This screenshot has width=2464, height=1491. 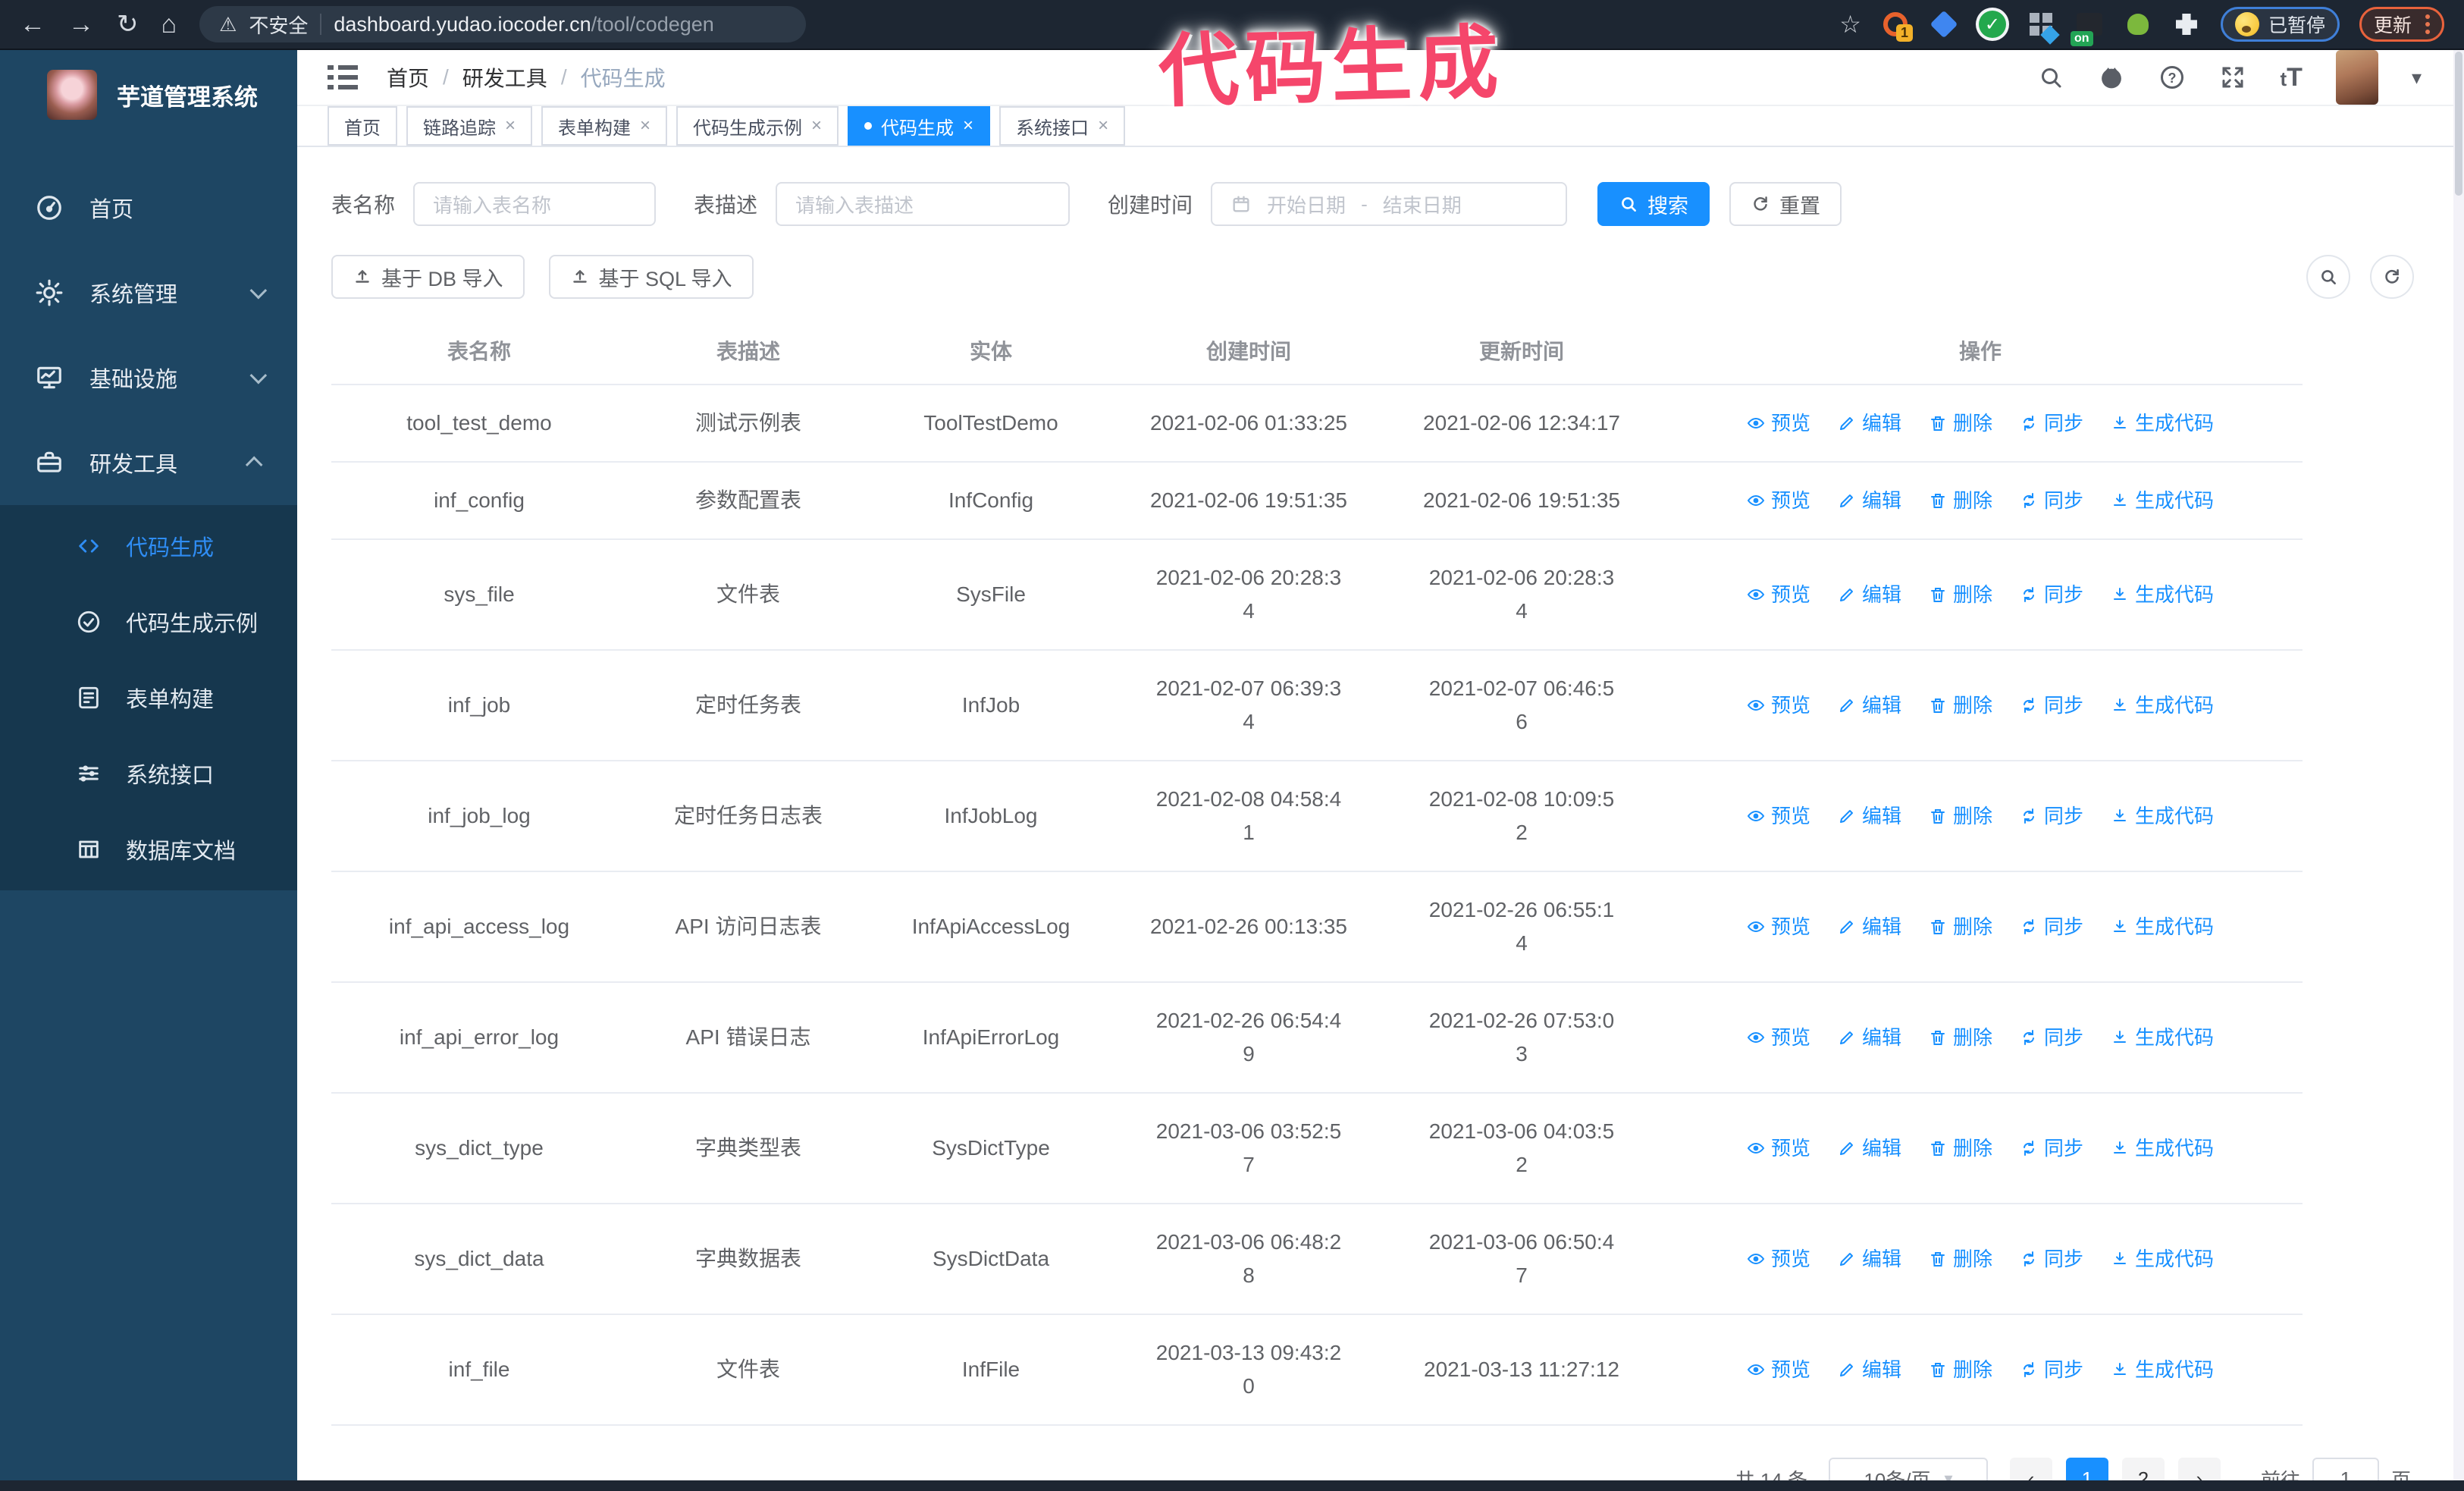 I want to click on extension-bug-icon, so click(x=2138, y=24).